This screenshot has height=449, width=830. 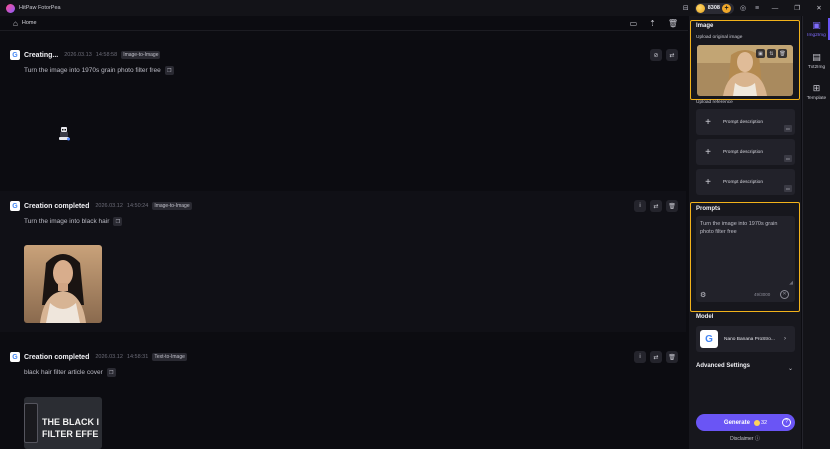 What do you see at coordinates (745, 339) in the screenshot?
I see `model-selector: G Nano Banana ProStro... ›` at bounding box center [745, 339].